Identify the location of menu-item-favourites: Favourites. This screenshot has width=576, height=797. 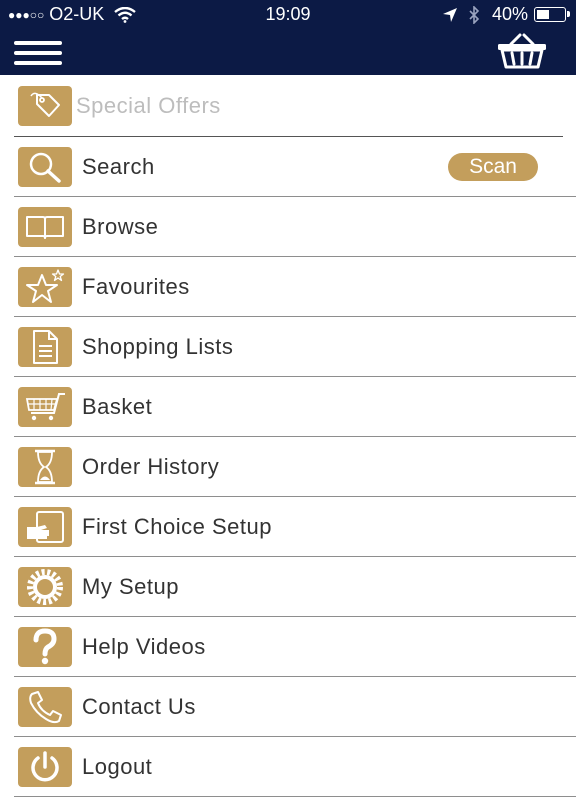
(295, 287).